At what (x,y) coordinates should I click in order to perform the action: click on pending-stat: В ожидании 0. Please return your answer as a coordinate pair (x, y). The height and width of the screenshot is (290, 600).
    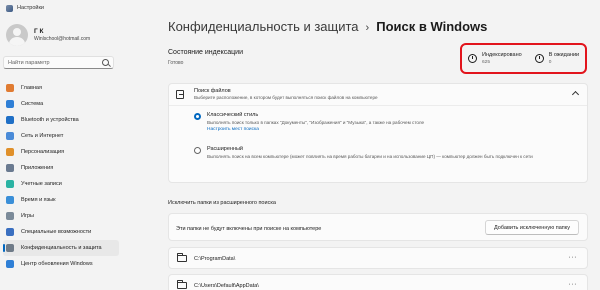
    Looking at the image, I should click on (557, 58).